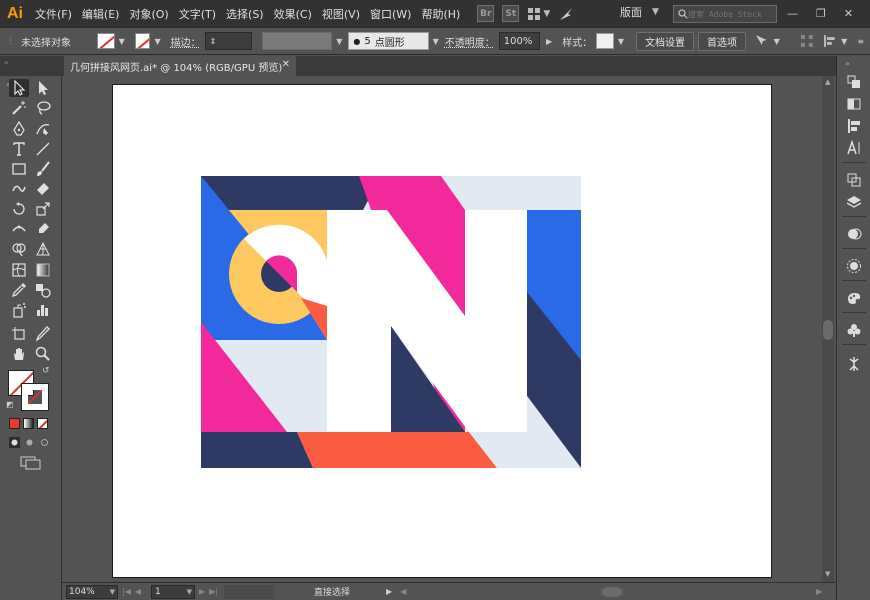  What do you see at coordinates (43, 249) in the screenshot?
I see `perspective-grid-tool` at bounding box center [43, 249].